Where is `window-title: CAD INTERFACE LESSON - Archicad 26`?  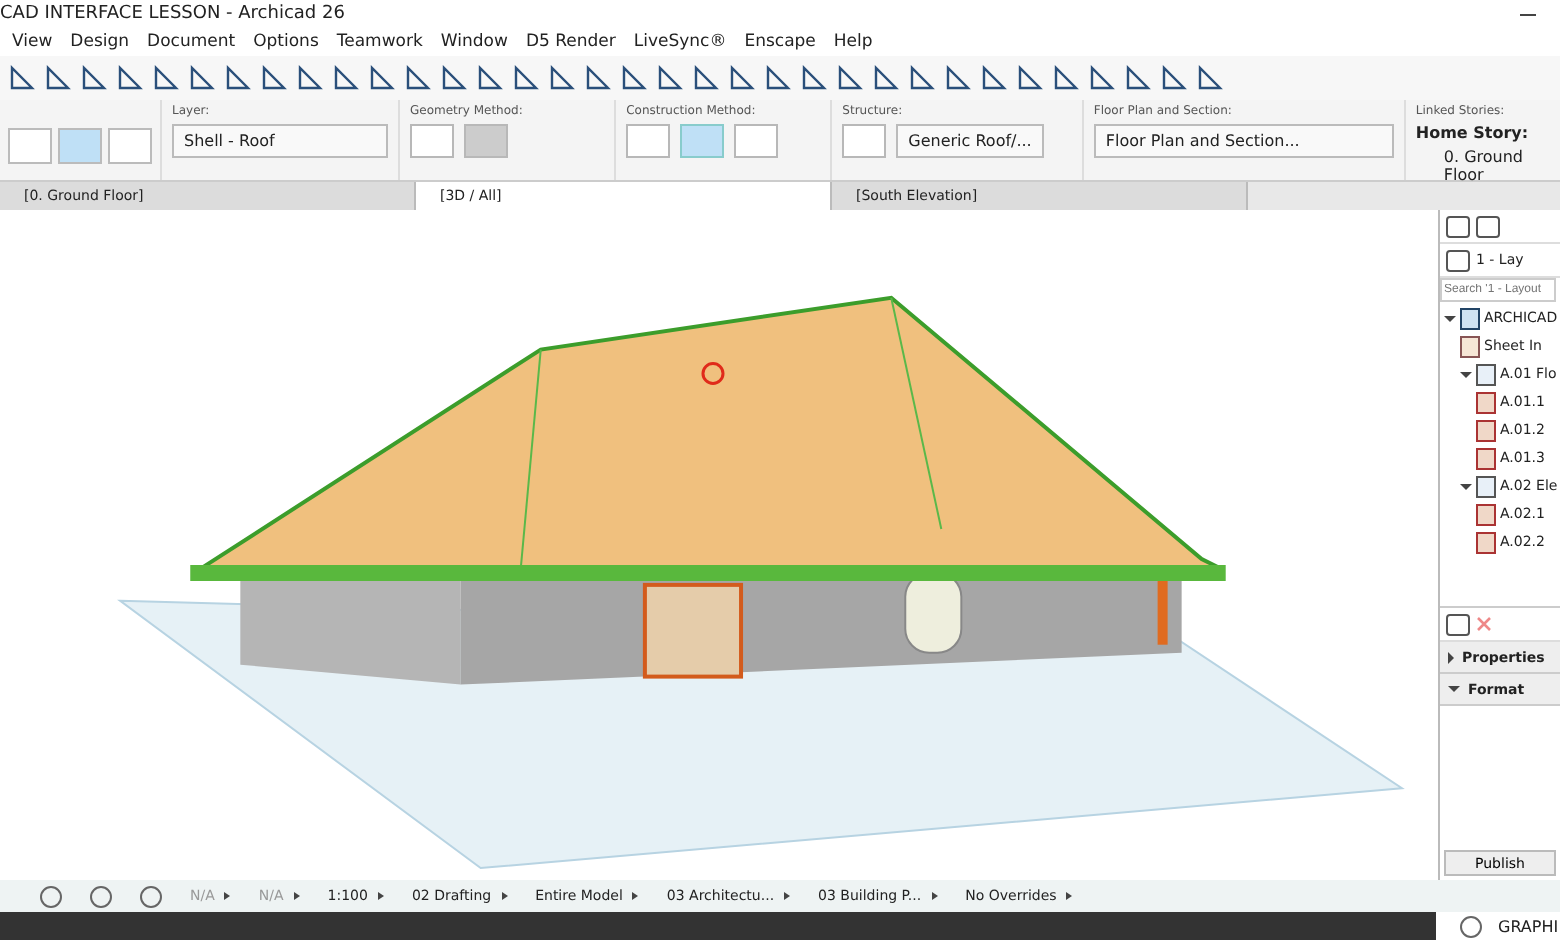
window-title: CAD INTERFACE LESSON - Archicad 26 is located at coordinates (172, 14).